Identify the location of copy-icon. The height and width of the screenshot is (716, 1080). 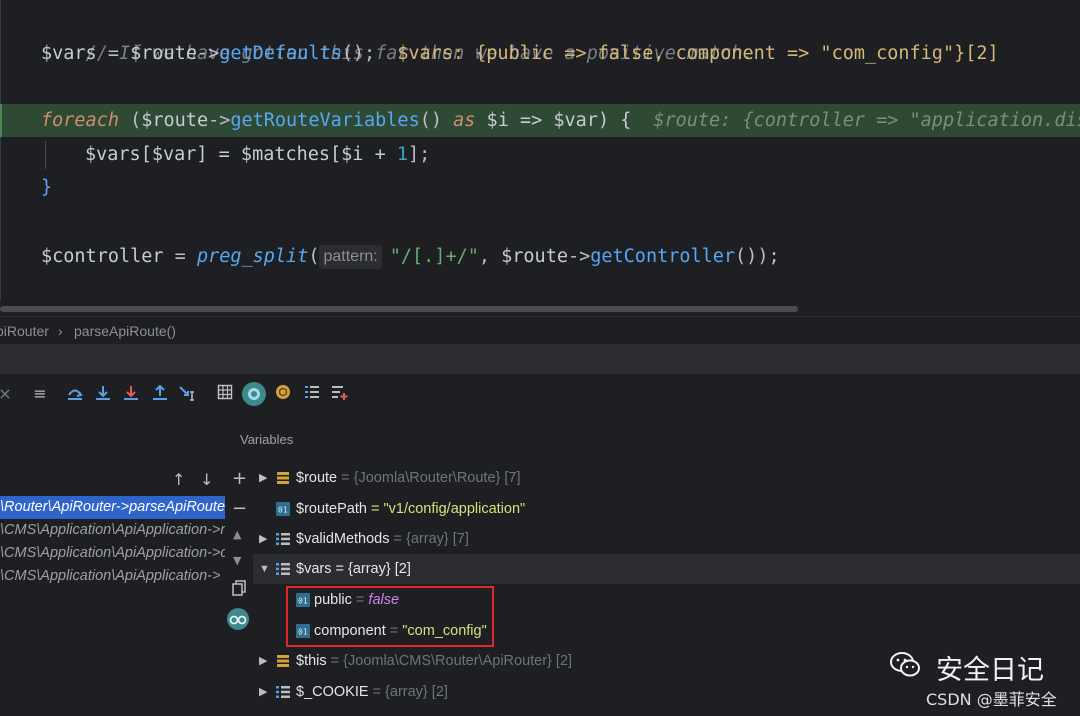
(239, 590).